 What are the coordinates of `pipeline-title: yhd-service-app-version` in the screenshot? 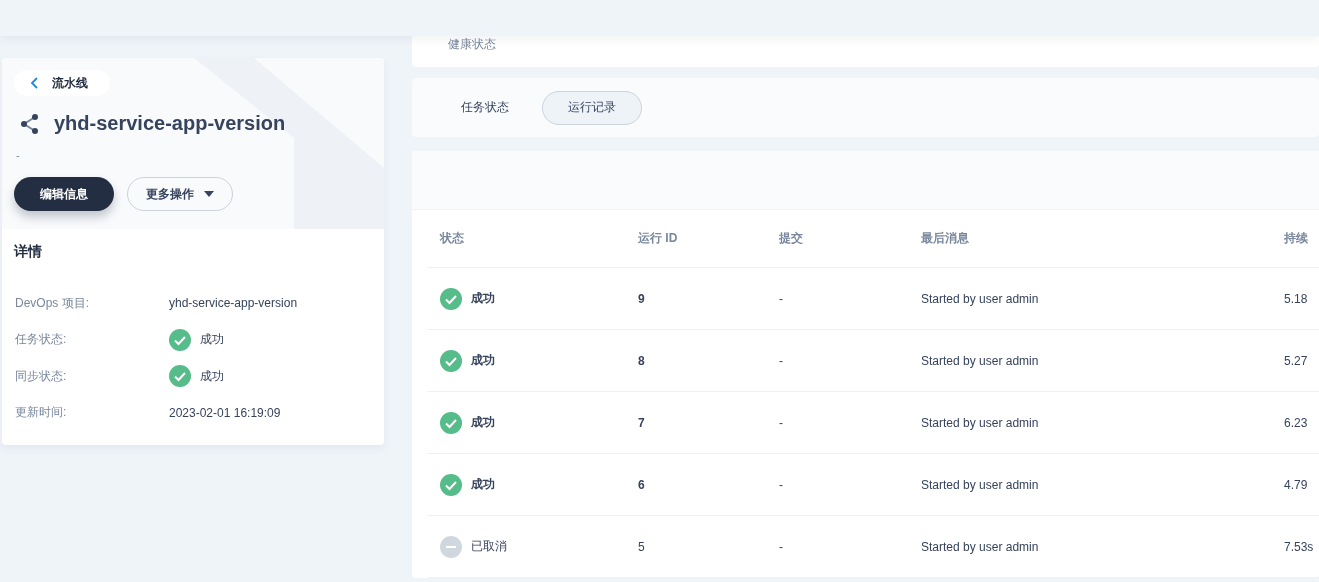 It's located at (170, 123).